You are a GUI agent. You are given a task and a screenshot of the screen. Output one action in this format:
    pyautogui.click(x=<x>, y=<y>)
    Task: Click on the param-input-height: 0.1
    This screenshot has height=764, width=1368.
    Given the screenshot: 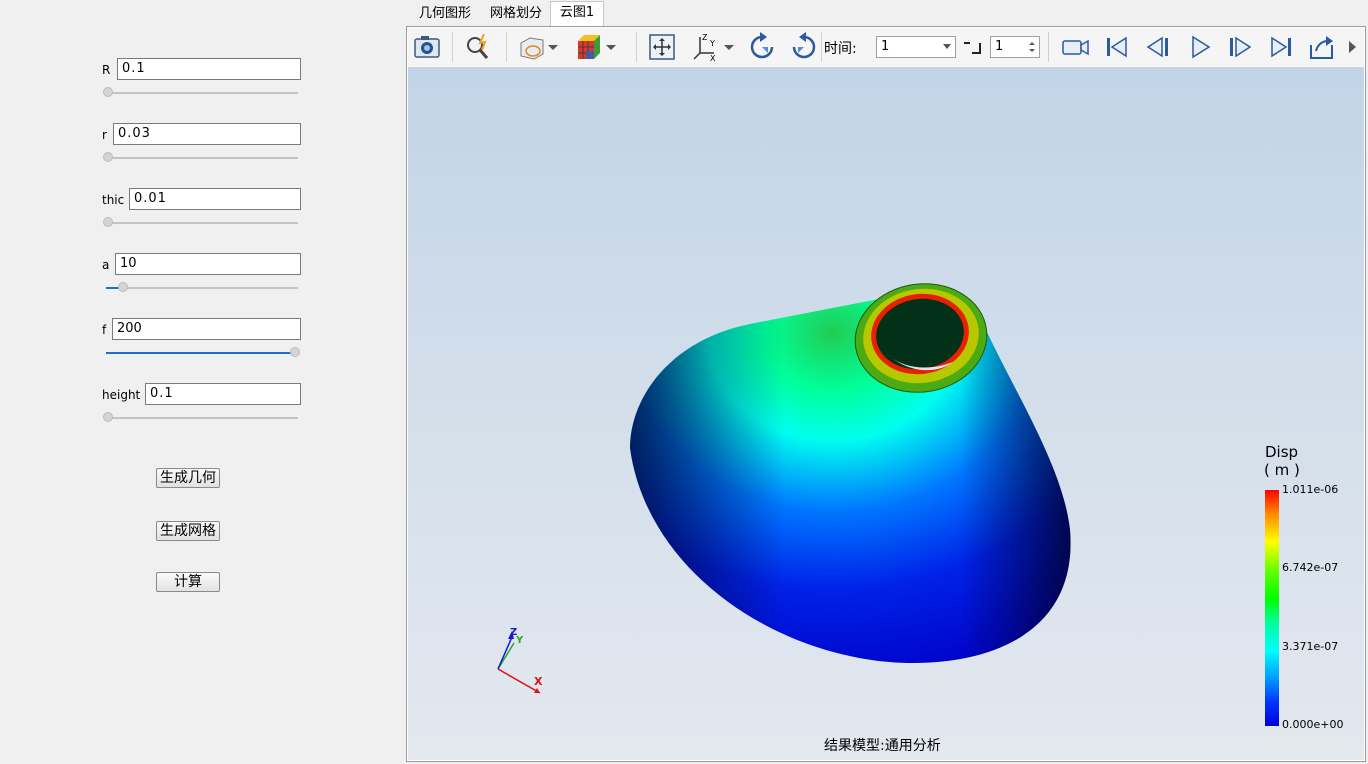 What is the action you would take?
    pyautogui.click(x=223, y=394)
    